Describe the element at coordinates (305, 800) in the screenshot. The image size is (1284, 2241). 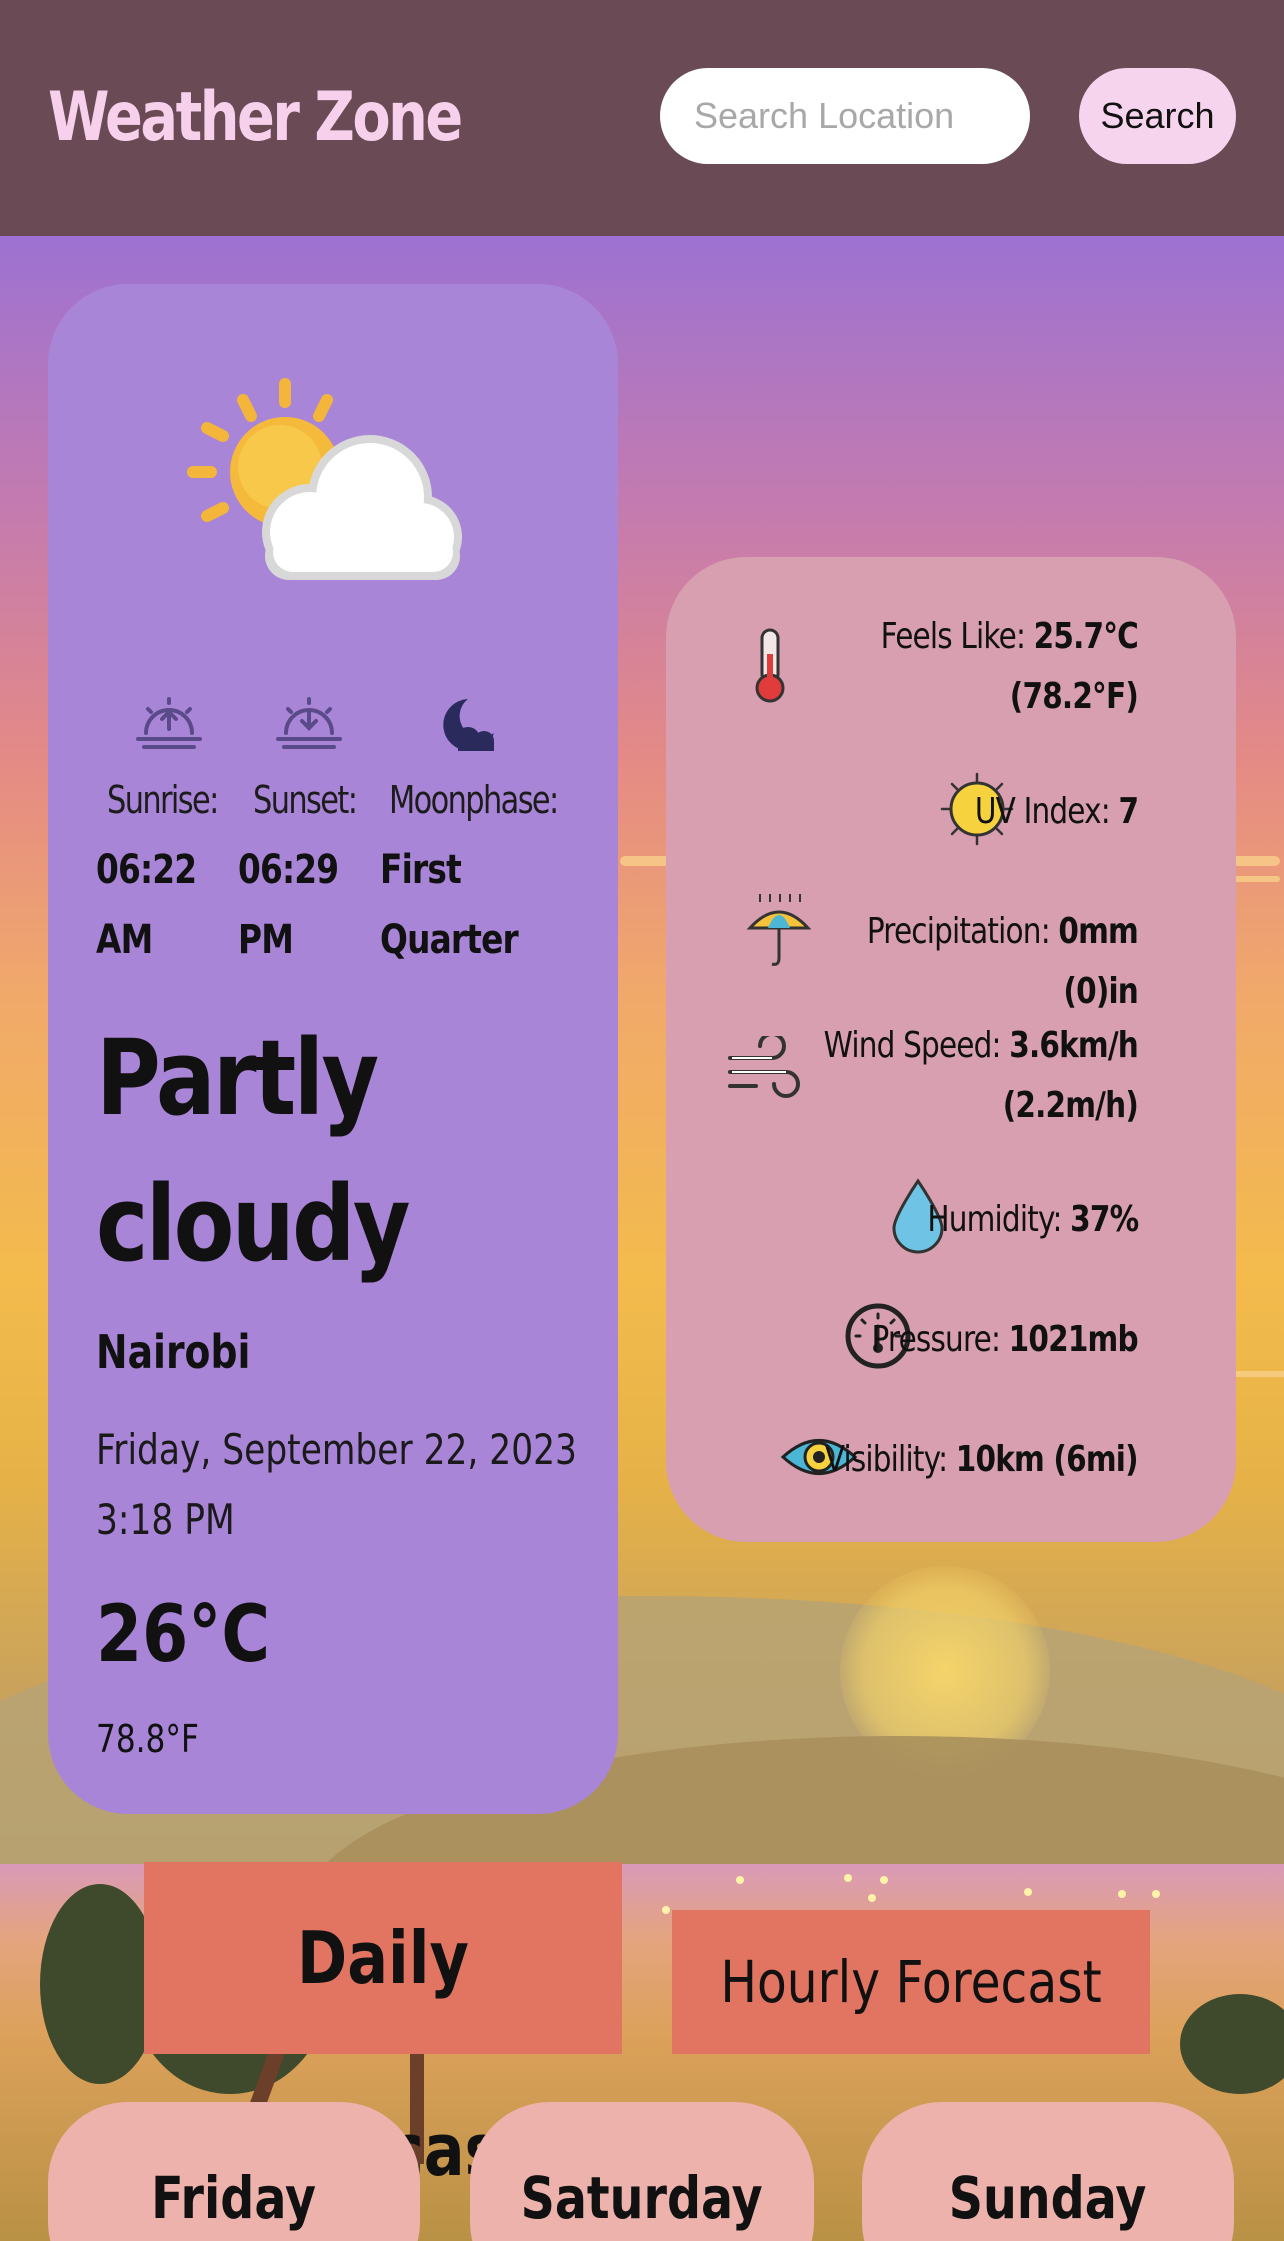
I see `sunset-label: Sunset:` at that location.